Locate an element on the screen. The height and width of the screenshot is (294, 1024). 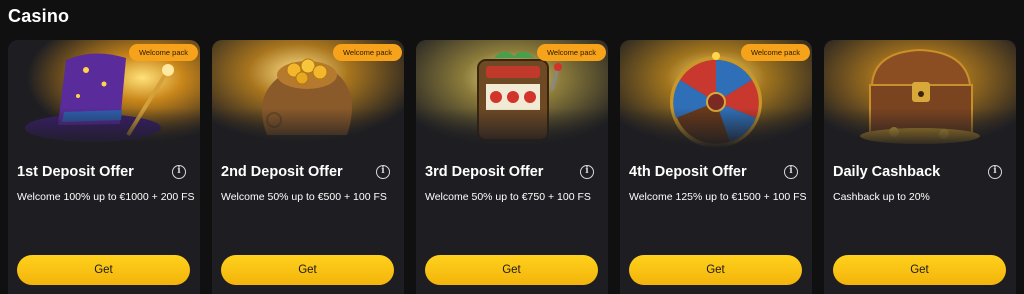
card-title: 2nd Deposit Offer is located at coordinates (282, 172).